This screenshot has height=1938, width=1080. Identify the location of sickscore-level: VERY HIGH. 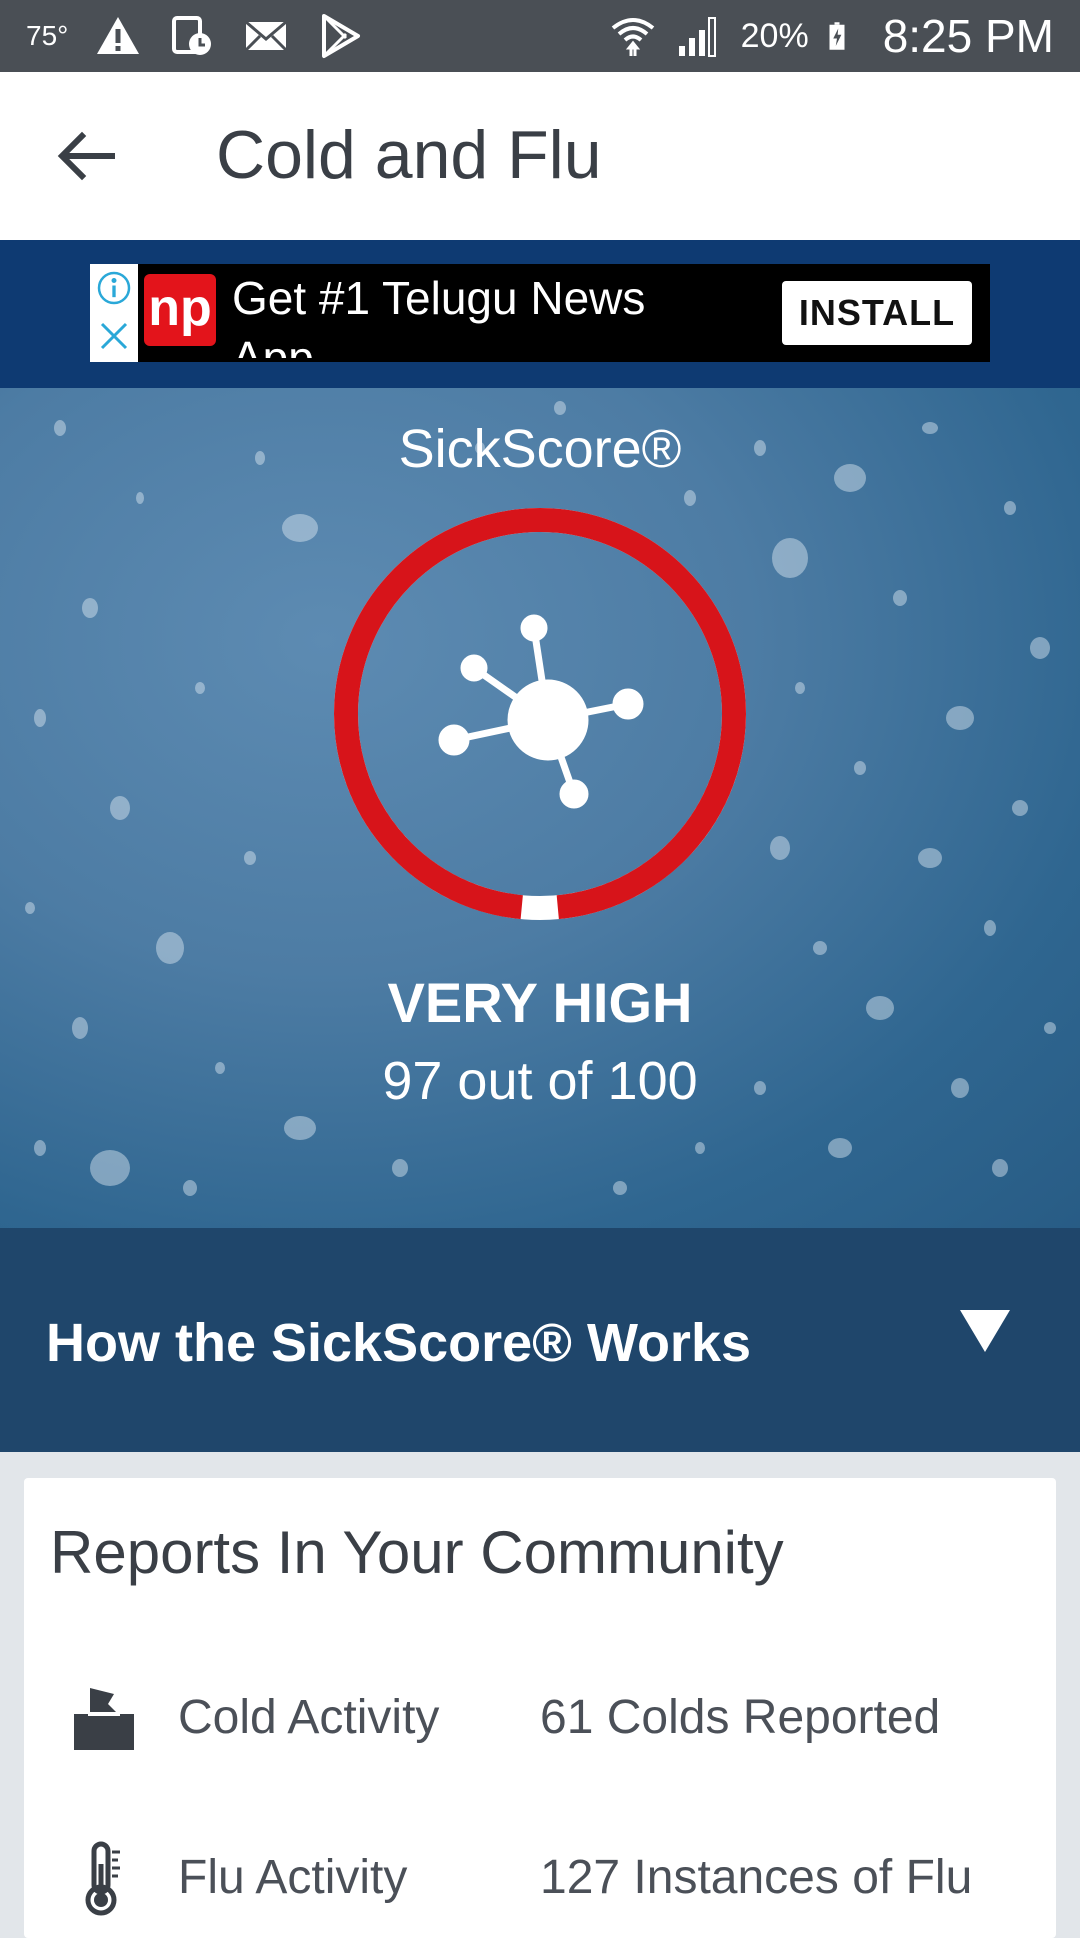
(540, 1002).